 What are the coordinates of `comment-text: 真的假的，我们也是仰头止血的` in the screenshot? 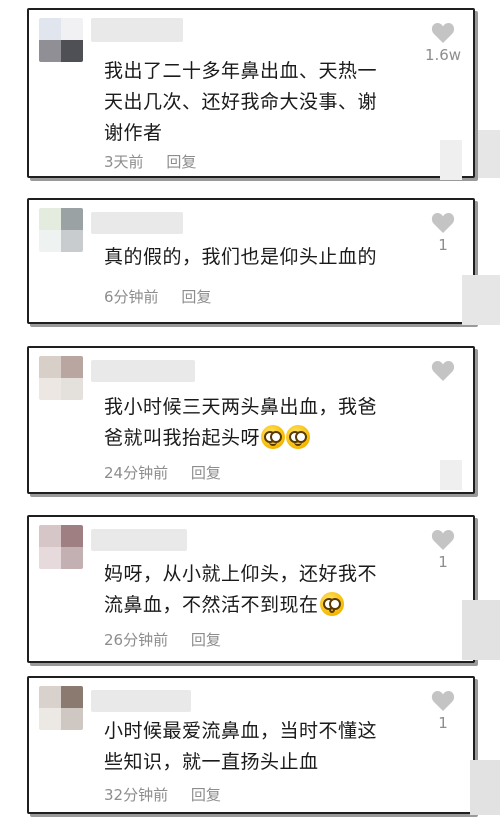 It's located at (240, 257).